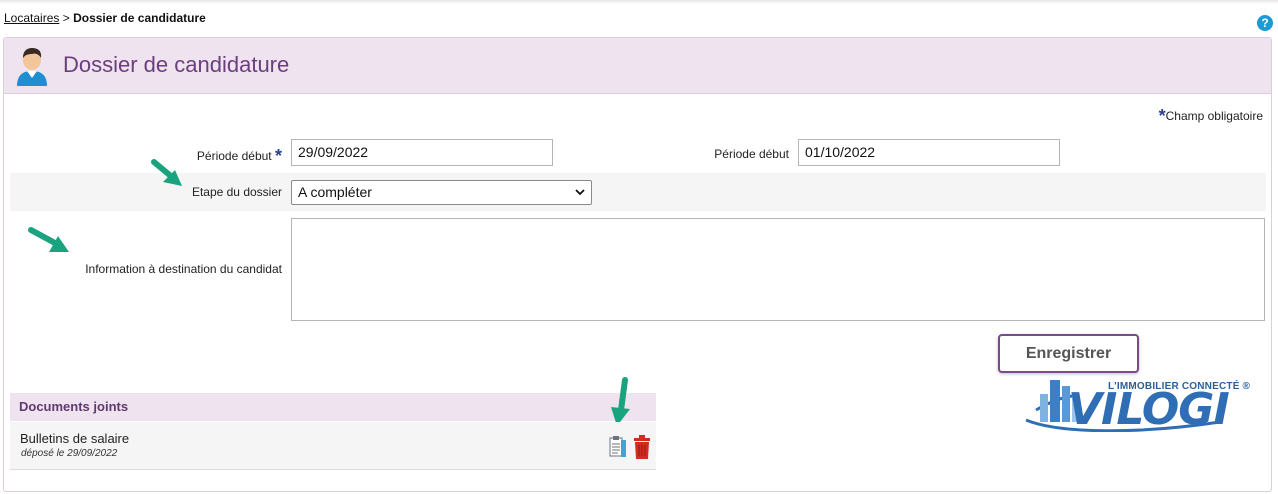 This screenshot has height=494, width=1278. I want to click on information-label: Information à destination du candidat, so click(183, 269).